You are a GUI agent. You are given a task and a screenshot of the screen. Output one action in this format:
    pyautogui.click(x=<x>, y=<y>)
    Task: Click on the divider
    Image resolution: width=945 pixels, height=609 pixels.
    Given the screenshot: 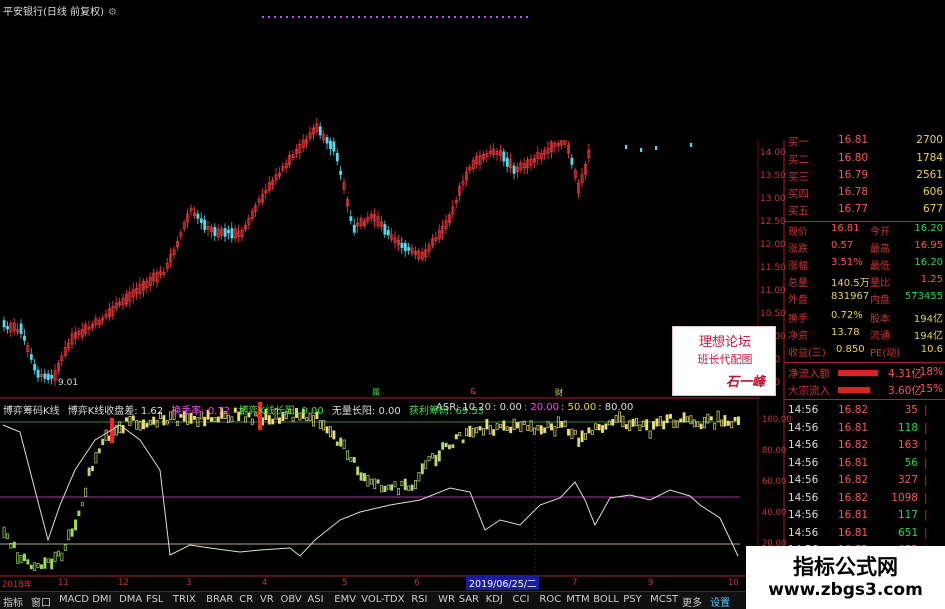 What is the action you would take?
    pyautogui.click(x=864, y=362)
    